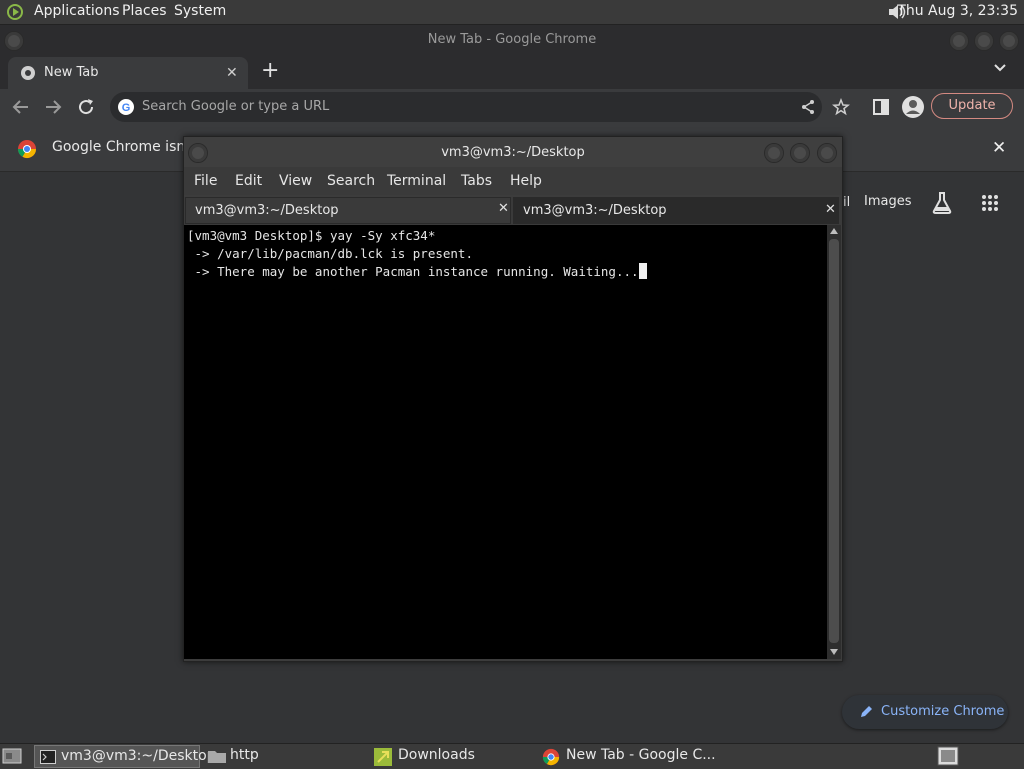 The image size is (1024, 769). Describe the element at coordinates (476, 181) in the screenshot. I see `menu-tabs: Tabs` at that location.